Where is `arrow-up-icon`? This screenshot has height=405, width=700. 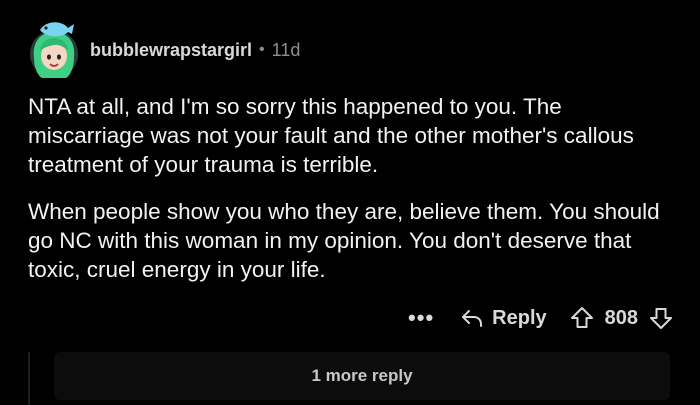
arrow-up-icon is located at coordinates (582, 318).